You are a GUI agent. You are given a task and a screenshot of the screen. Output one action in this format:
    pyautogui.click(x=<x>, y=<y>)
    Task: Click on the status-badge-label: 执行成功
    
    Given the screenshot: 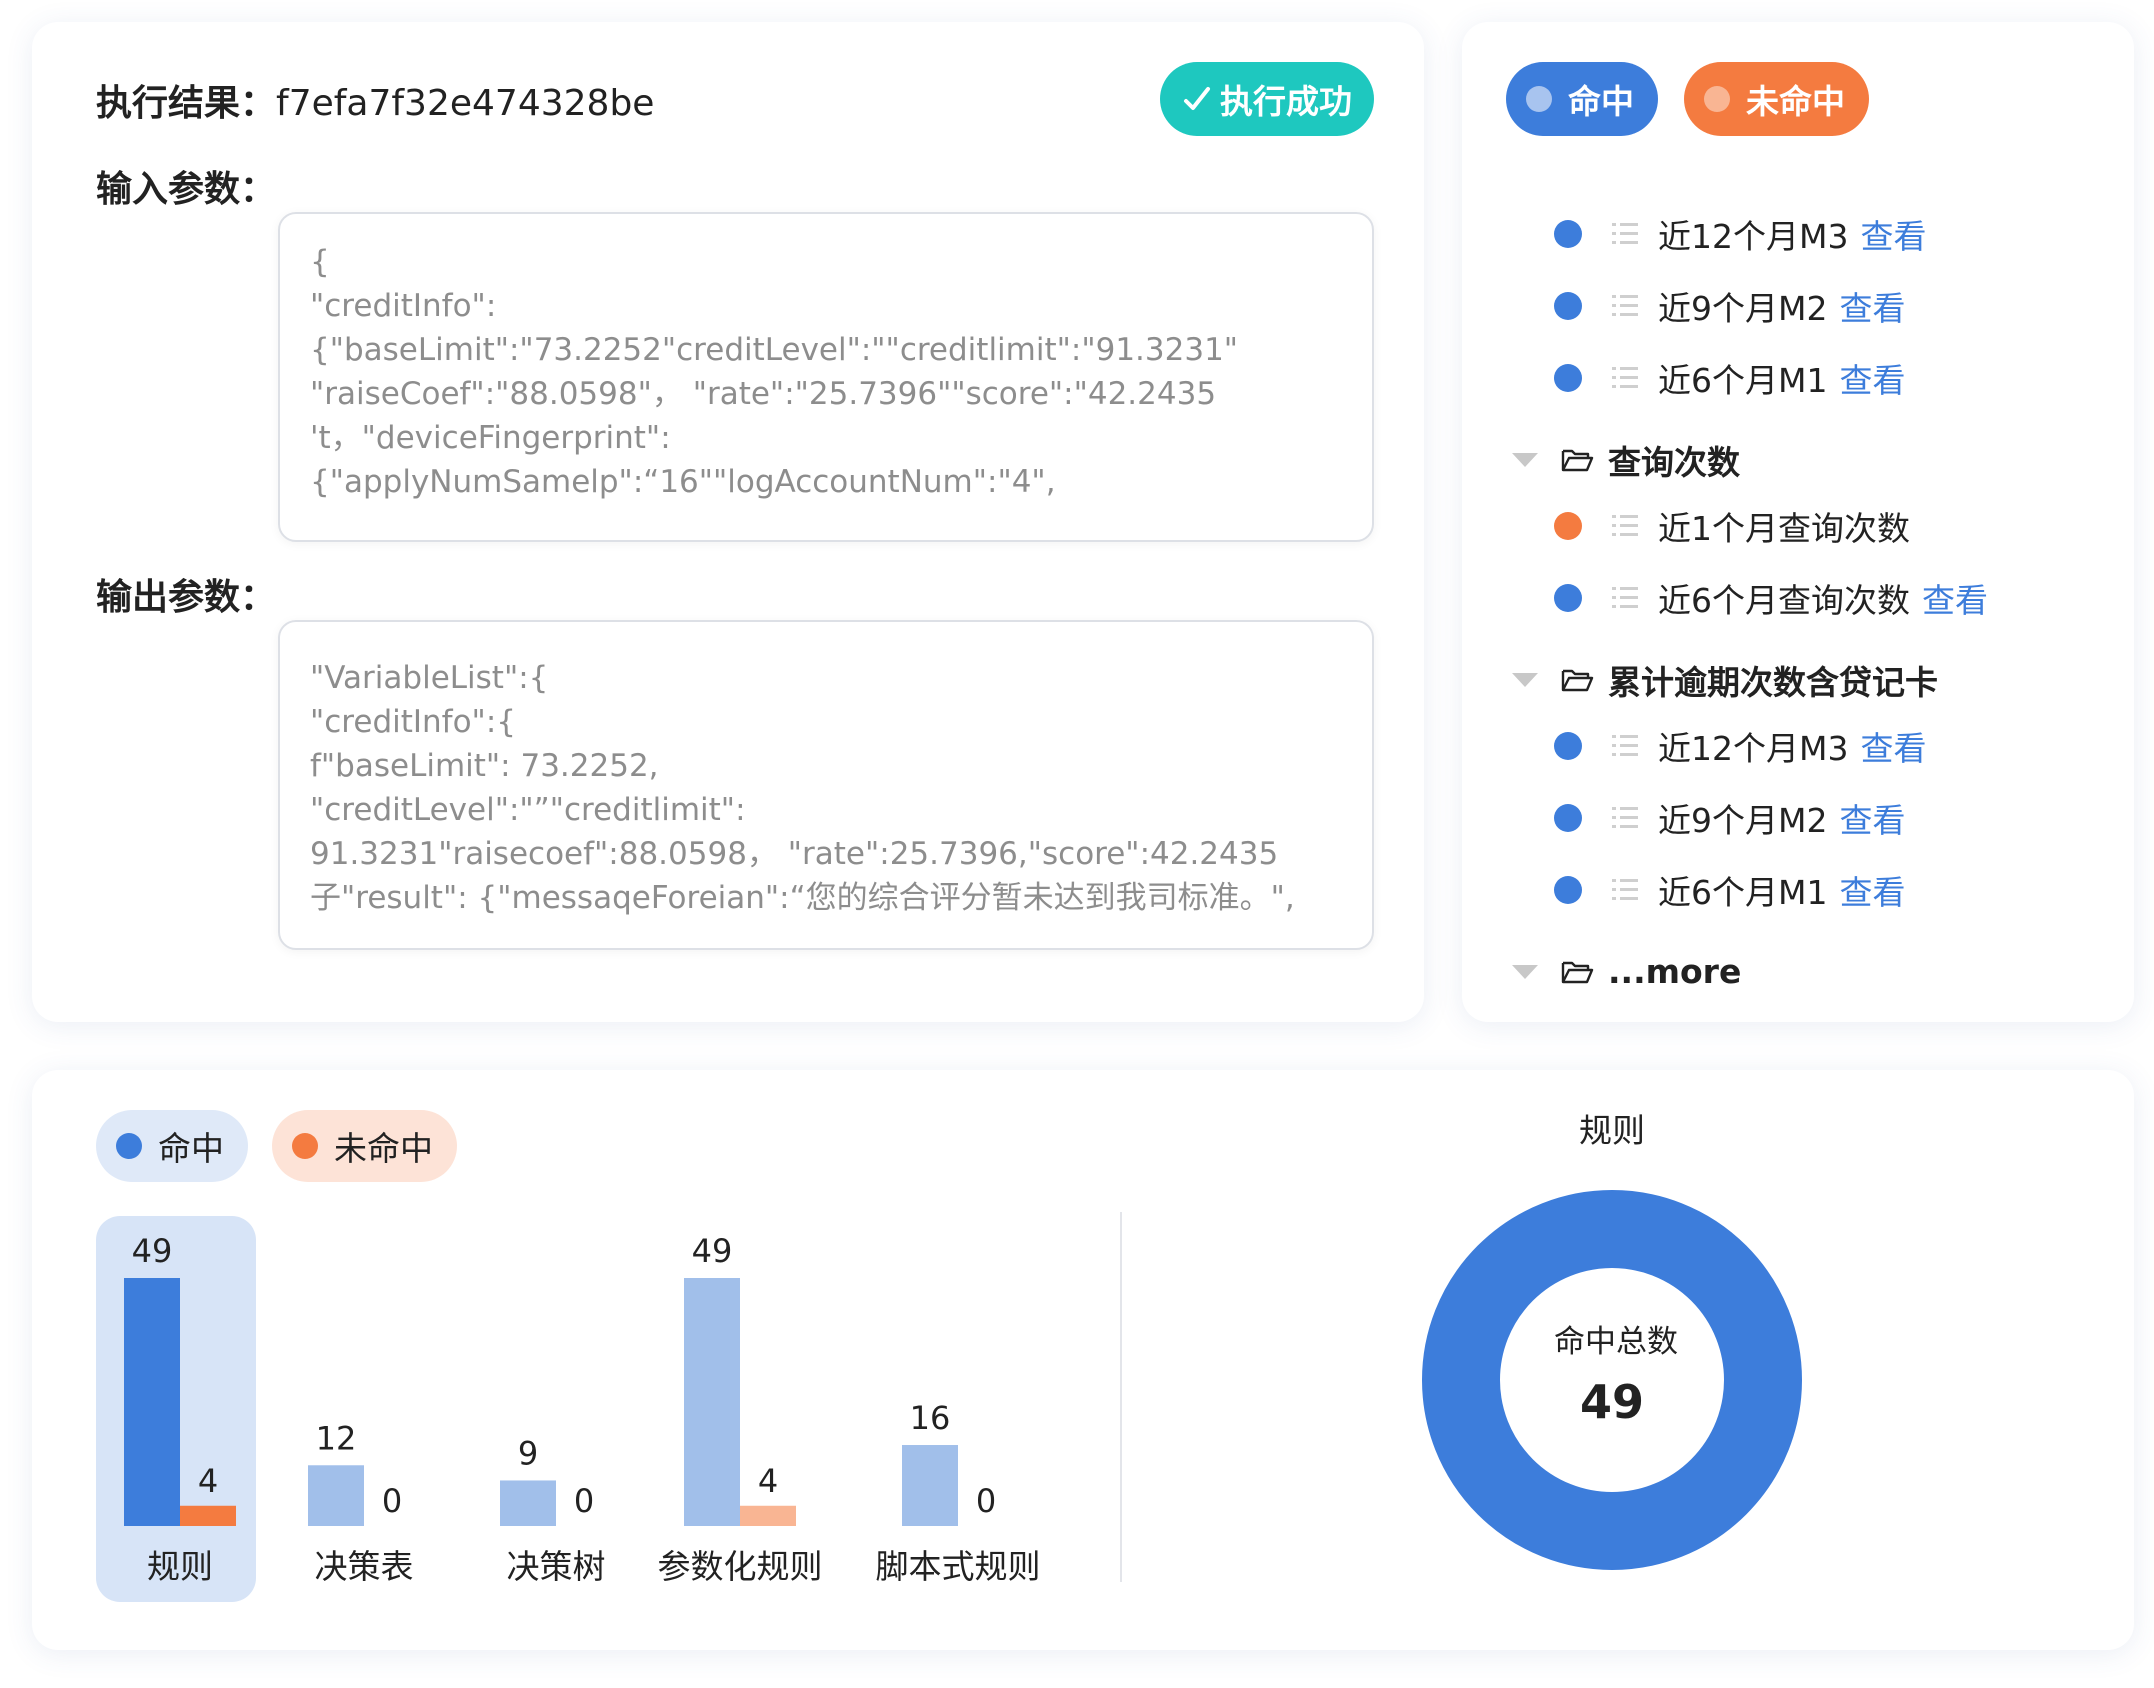 What is the action you would take?
    pyautogui.click(x=1286, y=101)
    